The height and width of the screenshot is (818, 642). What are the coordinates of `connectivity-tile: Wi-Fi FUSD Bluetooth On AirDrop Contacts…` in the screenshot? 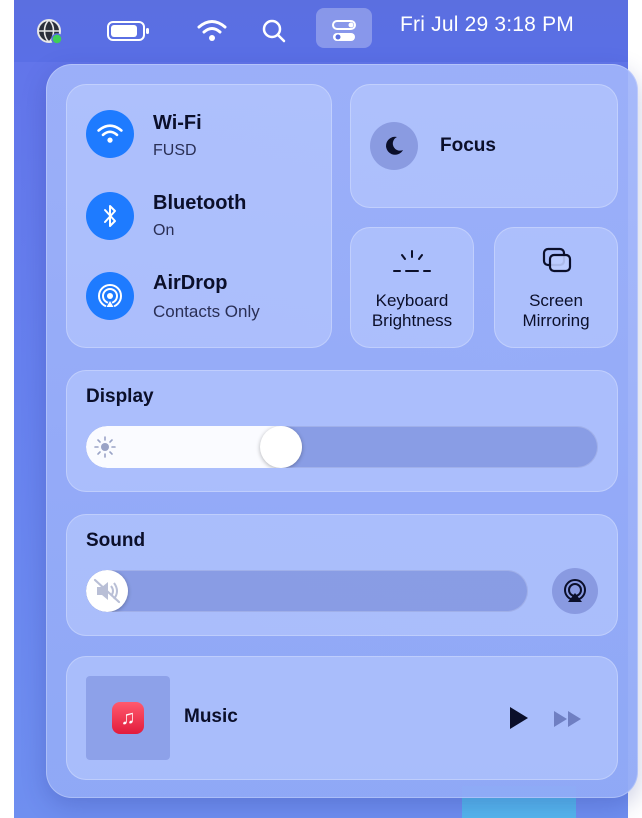 It's located at (199, 216).